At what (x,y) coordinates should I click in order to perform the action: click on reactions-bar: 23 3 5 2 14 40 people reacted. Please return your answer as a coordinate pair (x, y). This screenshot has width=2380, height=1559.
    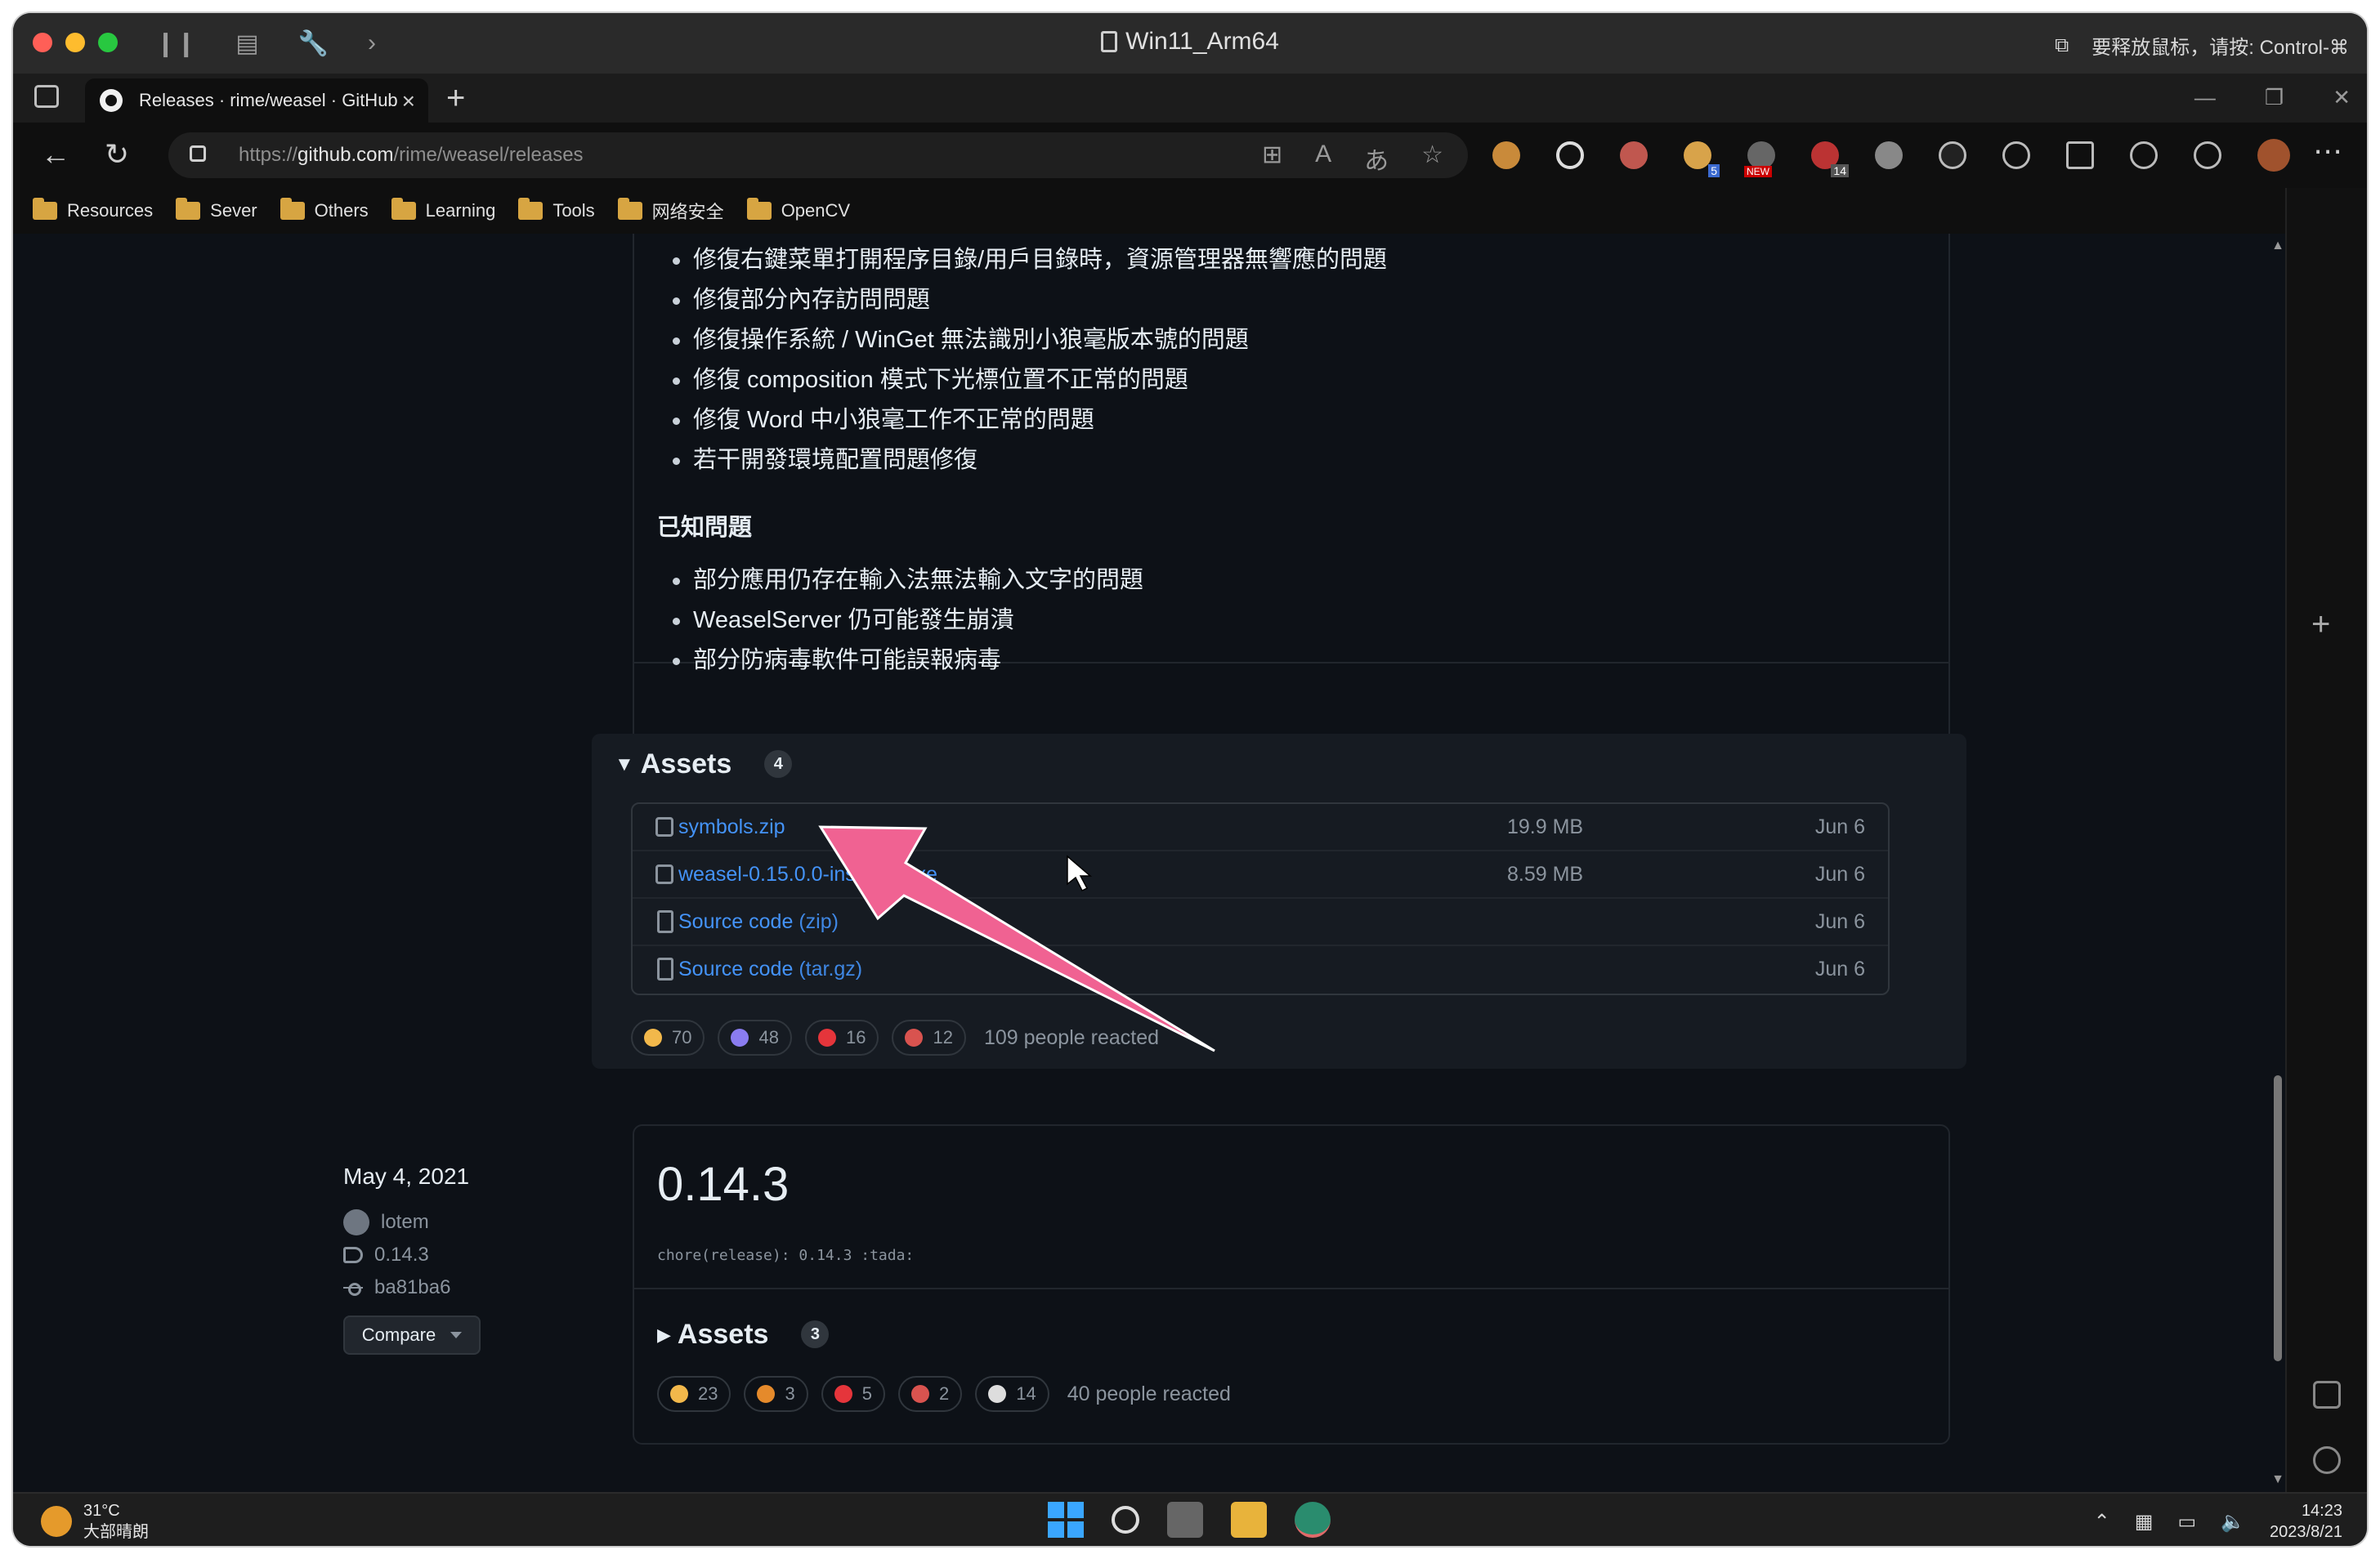
    Looking at the image, I should click on (944, 1394).